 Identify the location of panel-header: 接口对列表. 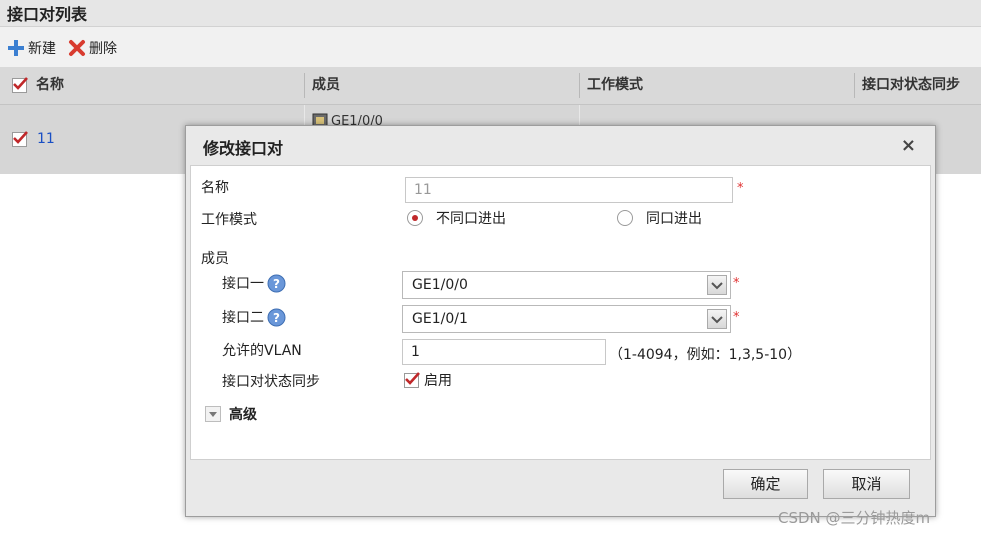
(490, 13).